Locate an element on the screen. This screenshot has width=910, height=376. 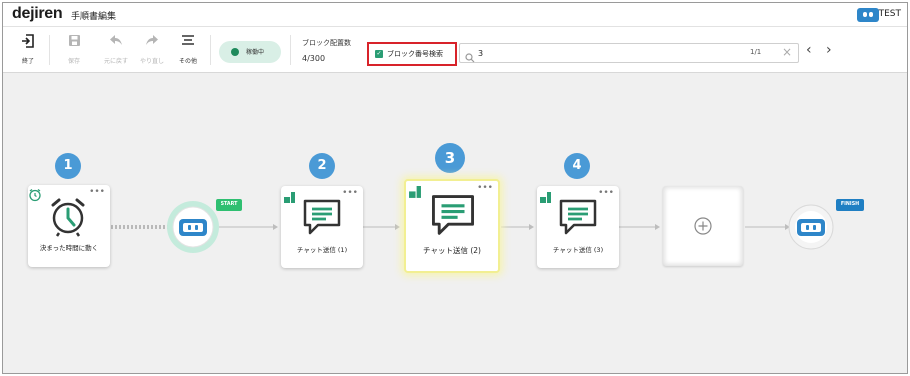
alarm-clock-small-icon is located at coordinates (35, 196).